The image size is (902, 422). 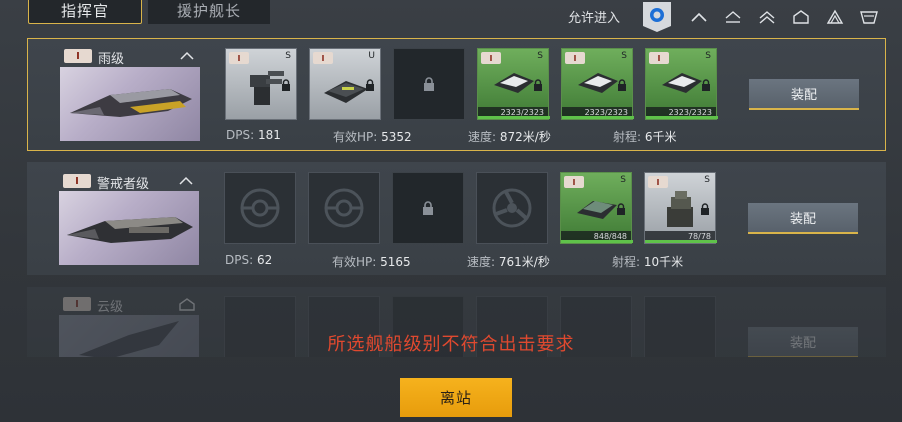 I want to click on class-requirement-warning: 所选舰船级别不符合出击要求, so click(x=451, y=344).